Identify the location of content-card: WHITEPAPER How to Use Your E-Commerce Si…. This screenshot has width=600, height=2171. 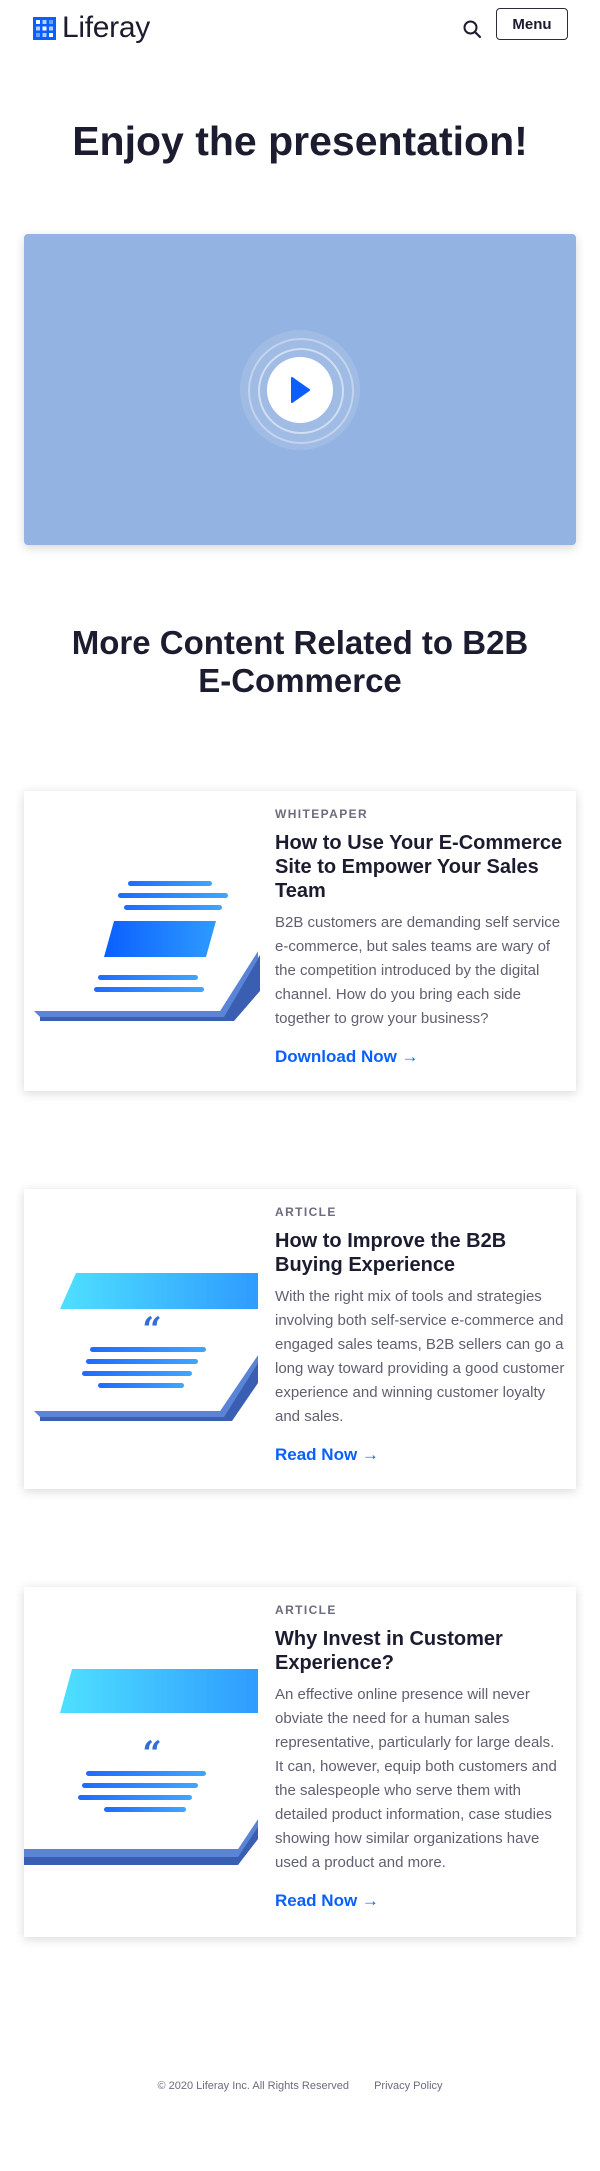
(300, 941).